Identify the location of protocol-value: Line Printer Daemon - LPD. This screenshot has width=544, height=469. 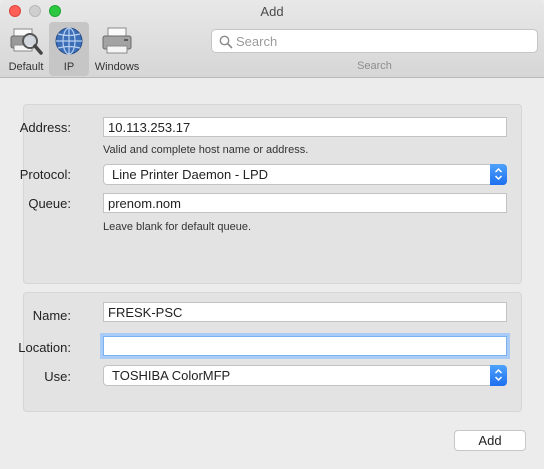
(190, 174).